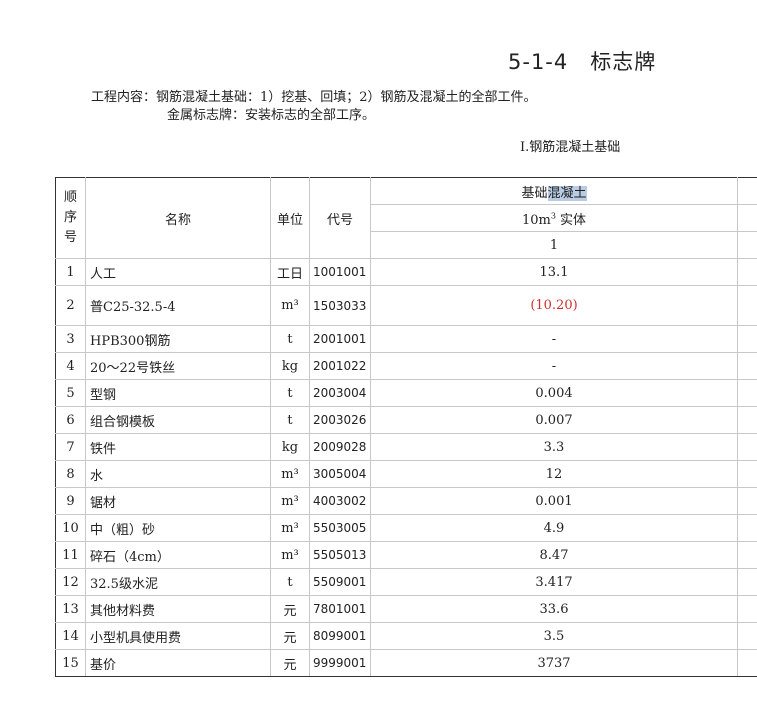  Describe the element at coordinates (70, 447) in the screenshot. I see `row-index: 7` at that location.